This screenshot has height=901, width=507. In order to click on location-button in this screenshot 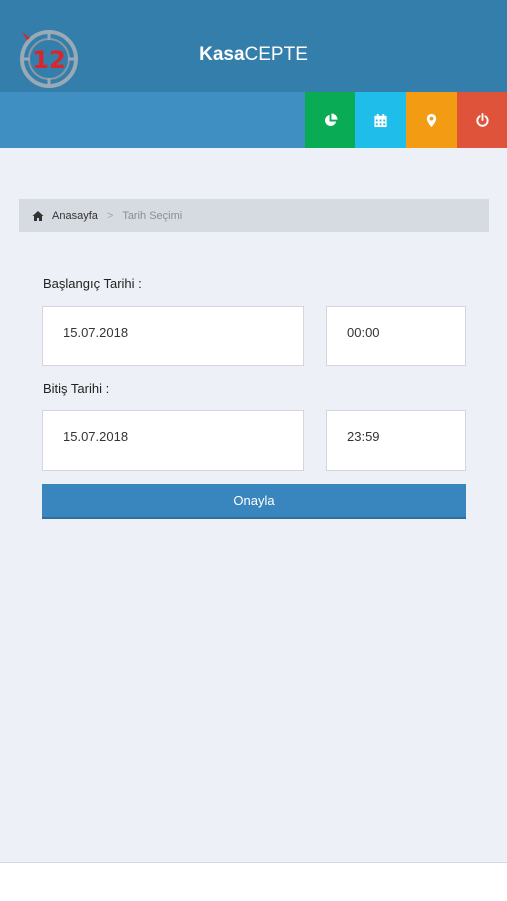, I will do `click(431, 120)`.